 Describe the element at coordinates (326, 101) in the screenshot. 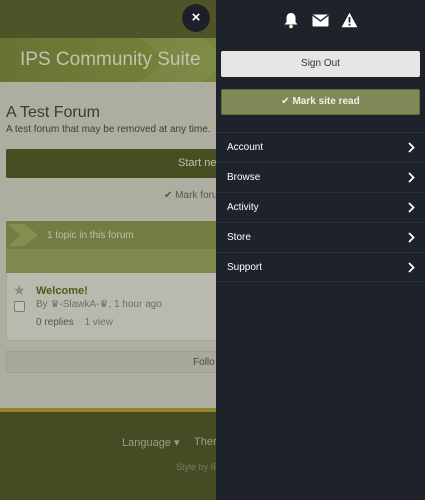

I see `mark-site-read-label: Mark site read` at that location.